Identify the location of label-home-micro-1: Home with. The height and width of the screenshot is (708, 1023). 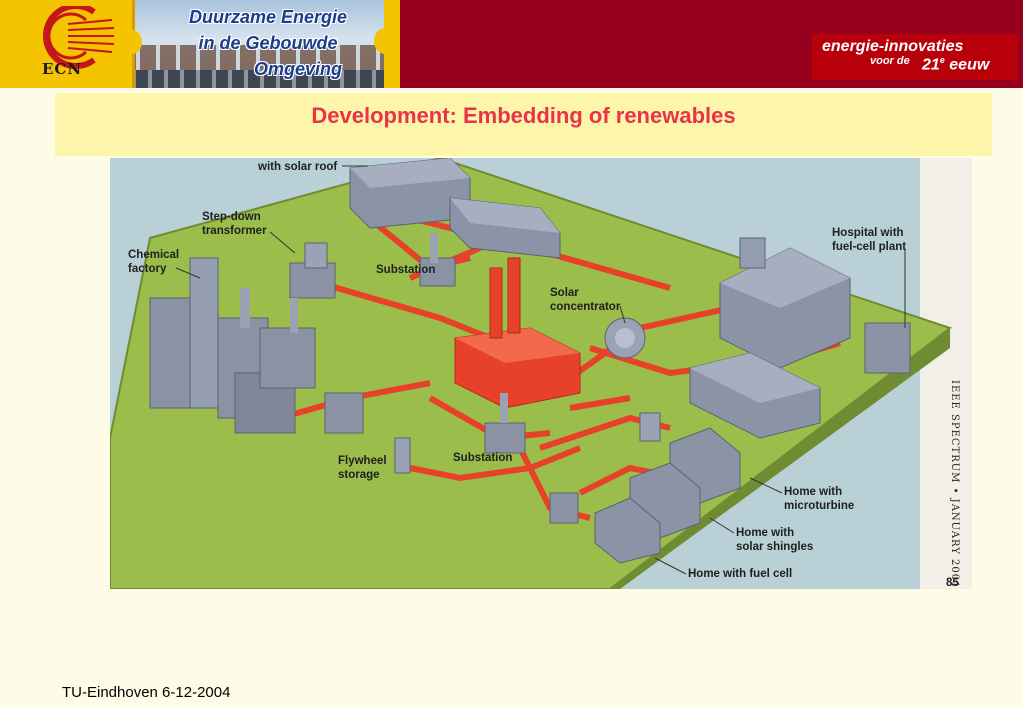
(813, 492).